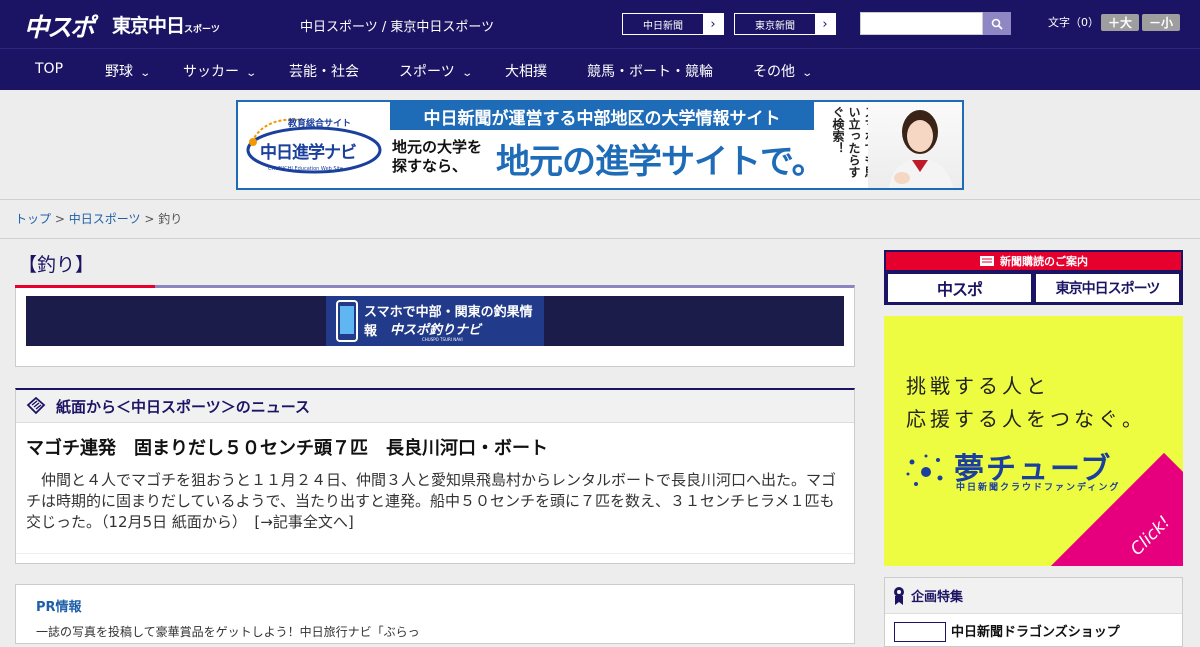 The width and height of the screenshot is (1200, 647). I want to click on banner-model-image, so click(915, 145).